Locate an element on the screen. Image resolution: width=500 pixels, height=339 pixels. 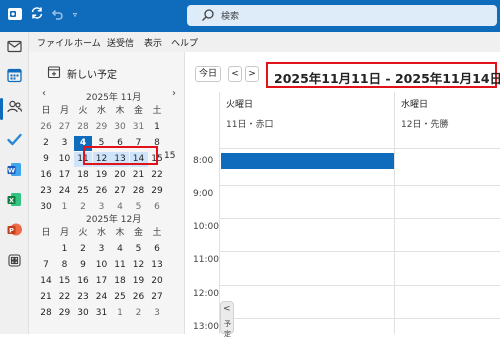
calendar-day: 12 is located at coordinates (139, 265).